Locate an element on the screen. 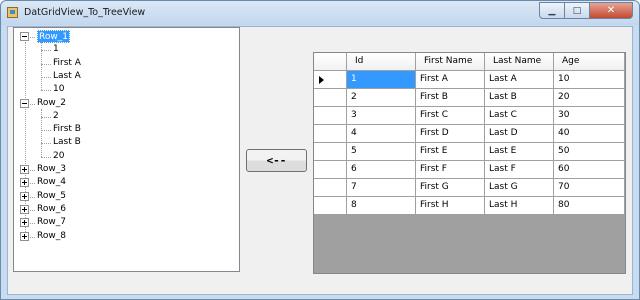  close-button: ✕ is located at coordinates (611, 10).